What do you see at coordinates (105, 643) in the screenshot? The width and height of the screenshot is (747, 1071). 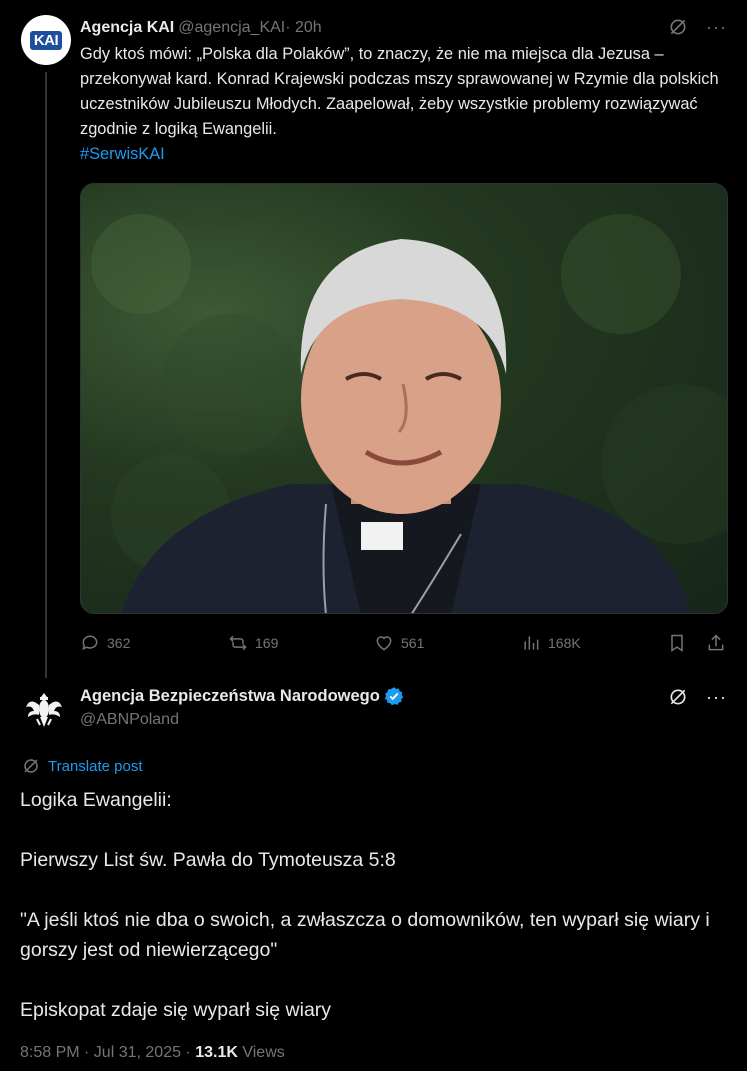 I see `reply-button: 362` at bounding box center [105, 643].